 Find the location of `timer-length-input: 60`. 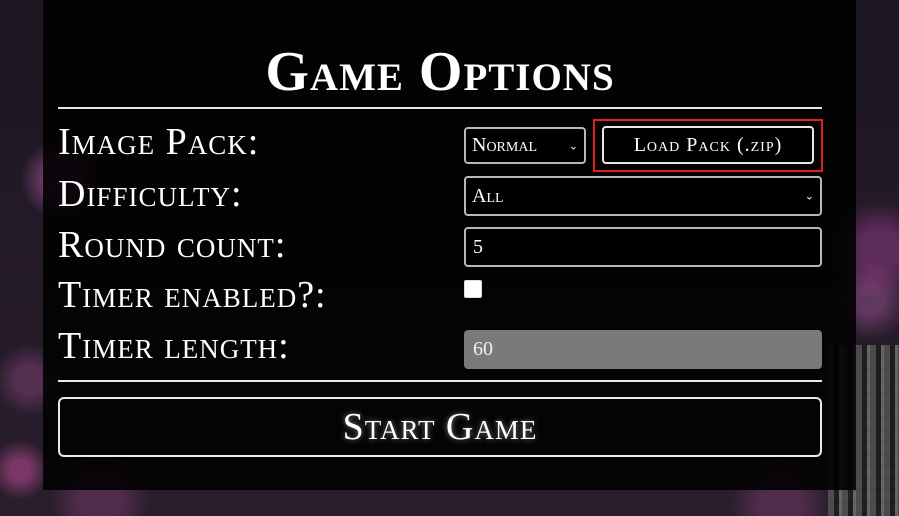

timer-length-input: 60 is located at coordinates (643, 349).